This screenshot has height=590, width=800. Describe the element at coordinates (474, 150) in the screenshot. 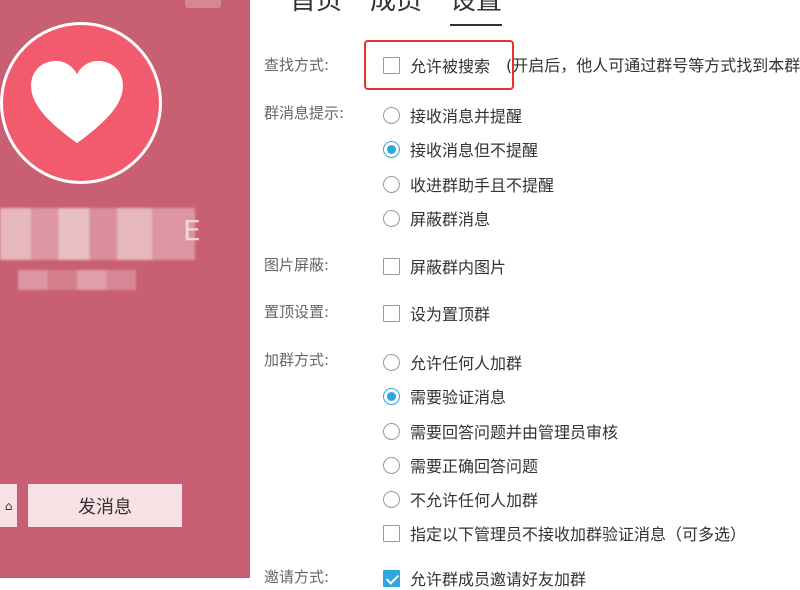

I see `notify-option-label: 接收消息但不提醒` at that location.